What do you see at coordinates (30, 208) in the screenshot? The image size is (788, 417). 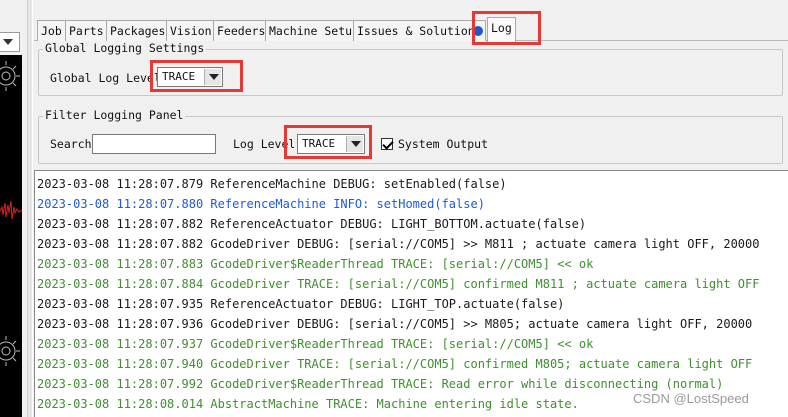 I see `split-pane-divider` at bounding box center [30, 208].